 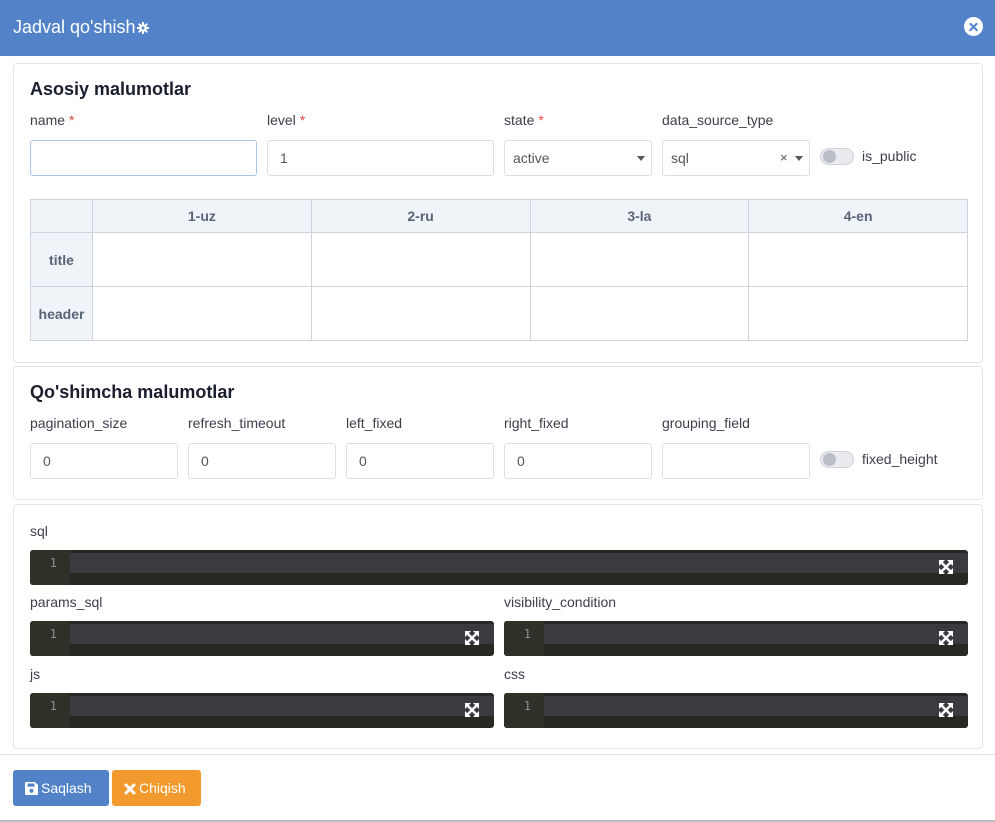 I want to click on params-sql-label: params_sql, so click(x=66, y=602).